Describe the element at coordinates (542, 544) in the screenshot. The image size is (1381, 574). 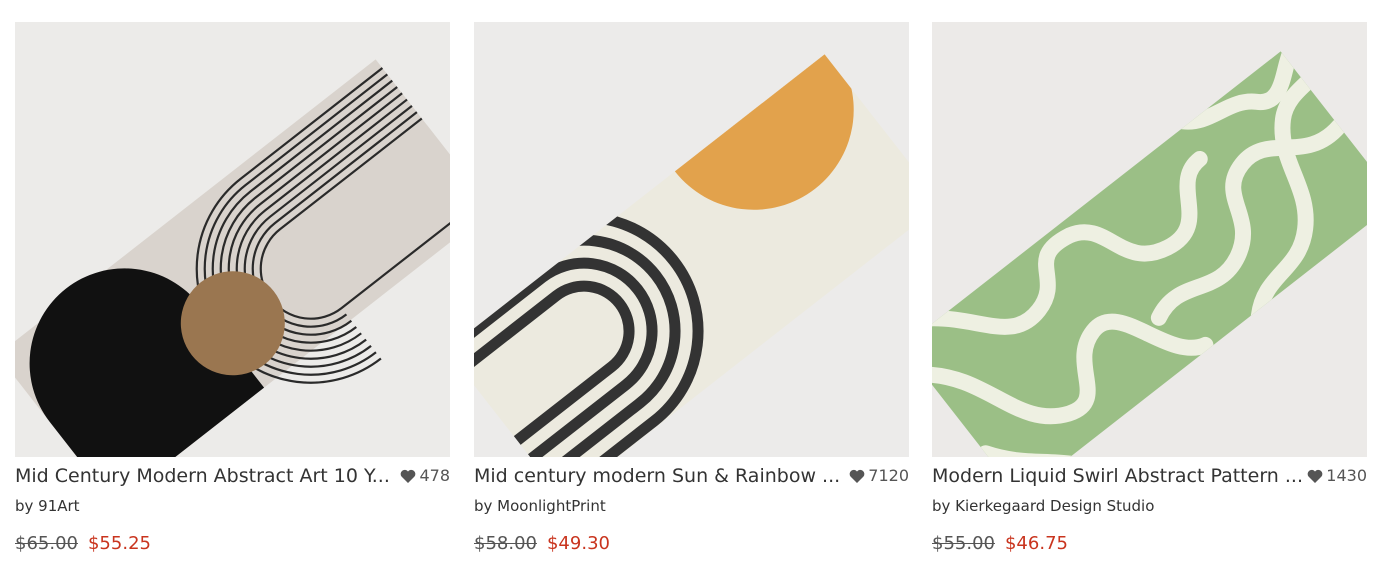
I see `price-block: $58.00 $49.30` at that location.